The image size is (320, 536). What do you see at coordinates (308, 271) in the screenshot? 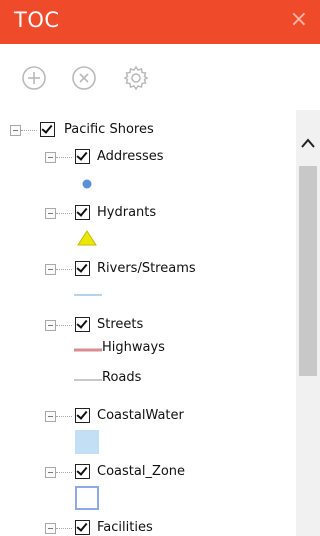
I see `scrollbar-thumb` at bounding box center [308, 271].